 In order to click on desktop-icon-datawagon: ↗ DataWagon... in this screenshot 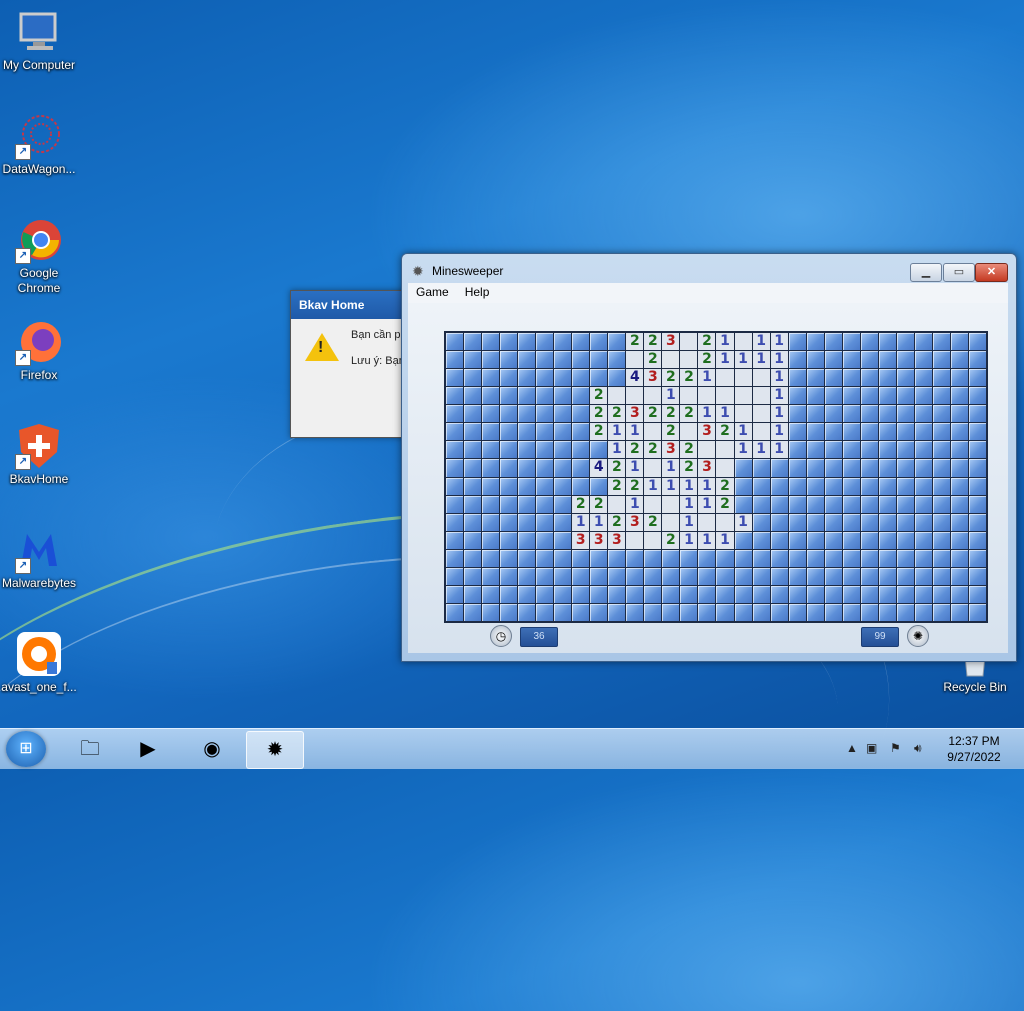, I will do `click(39, 144)`.